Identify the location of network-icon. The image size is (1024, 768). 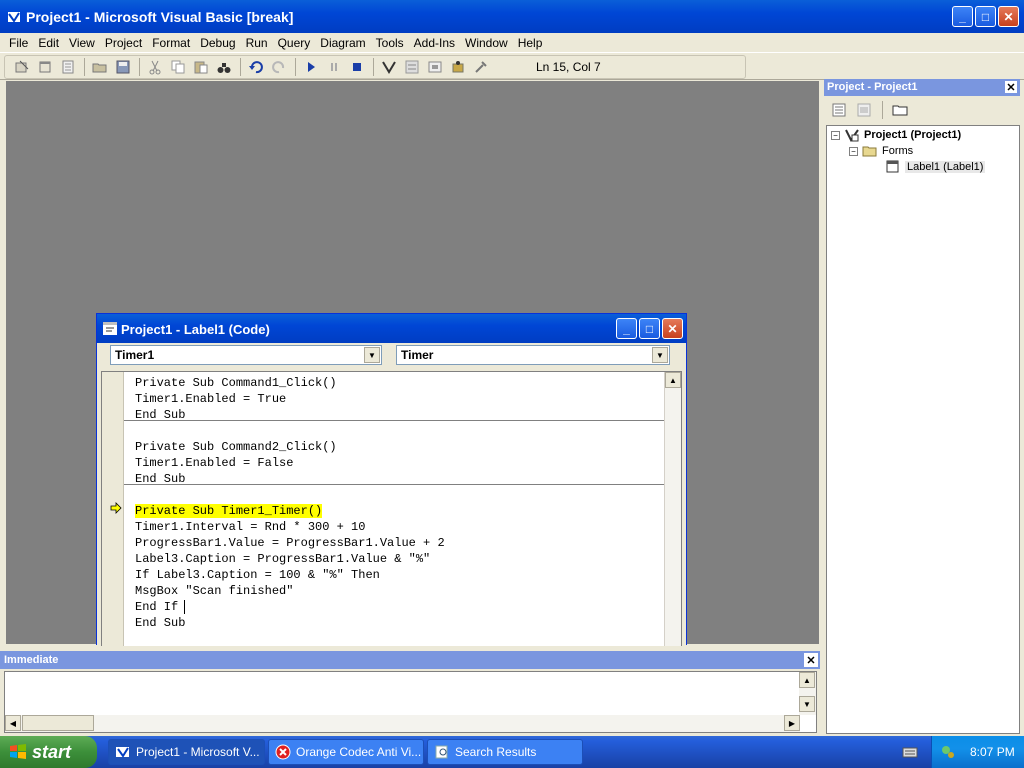
(948, 752).